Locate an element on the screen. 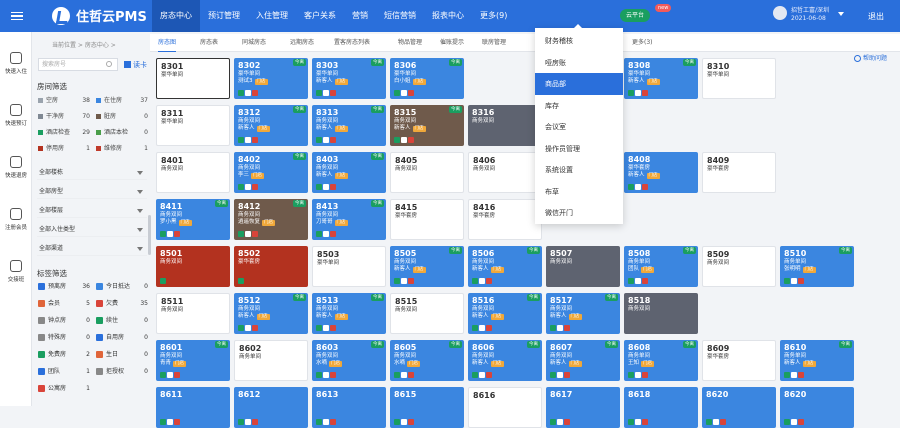 Image resolution: width=900 pixels, height=428 pixels. room-card: 8617 is located at coordinates (583, 407).